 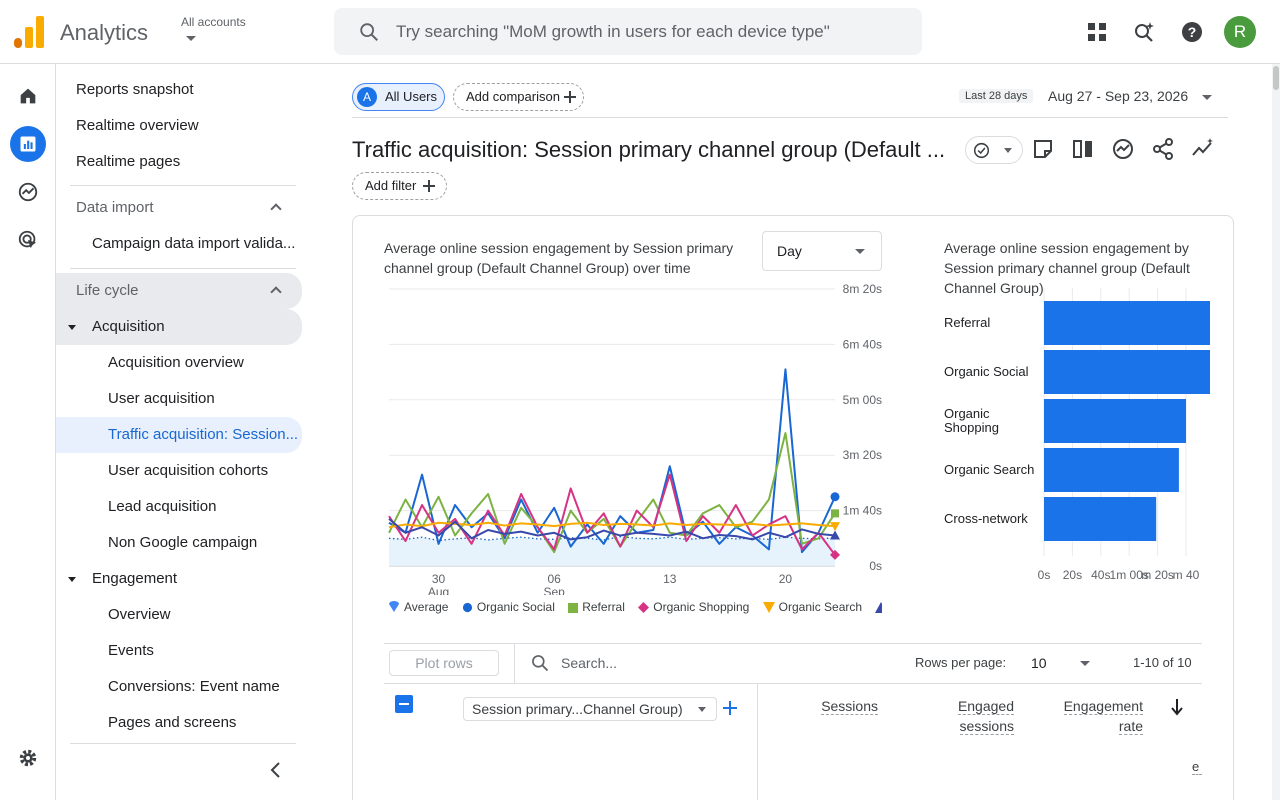 What do you see at coordinates (1103, 706) in the screenshot?
I see `column-header-label: Engagement` at bounding box center [1103, 706].